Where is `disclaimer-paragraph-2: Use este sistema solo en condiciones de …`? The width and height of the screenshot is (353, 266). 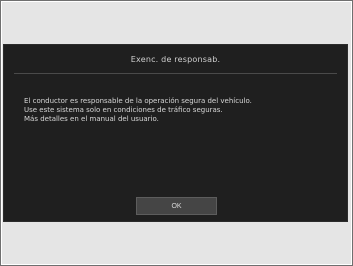 disclaimer-paragraph-2: Use este sistema solo en condiciones de … is located at coordinates (123, 110).